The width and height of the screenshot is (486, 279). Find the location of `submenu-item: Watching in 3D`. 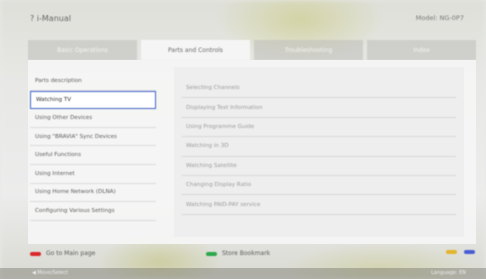

submenu-item: Watching in 3D is located at coordinates (319, 147).